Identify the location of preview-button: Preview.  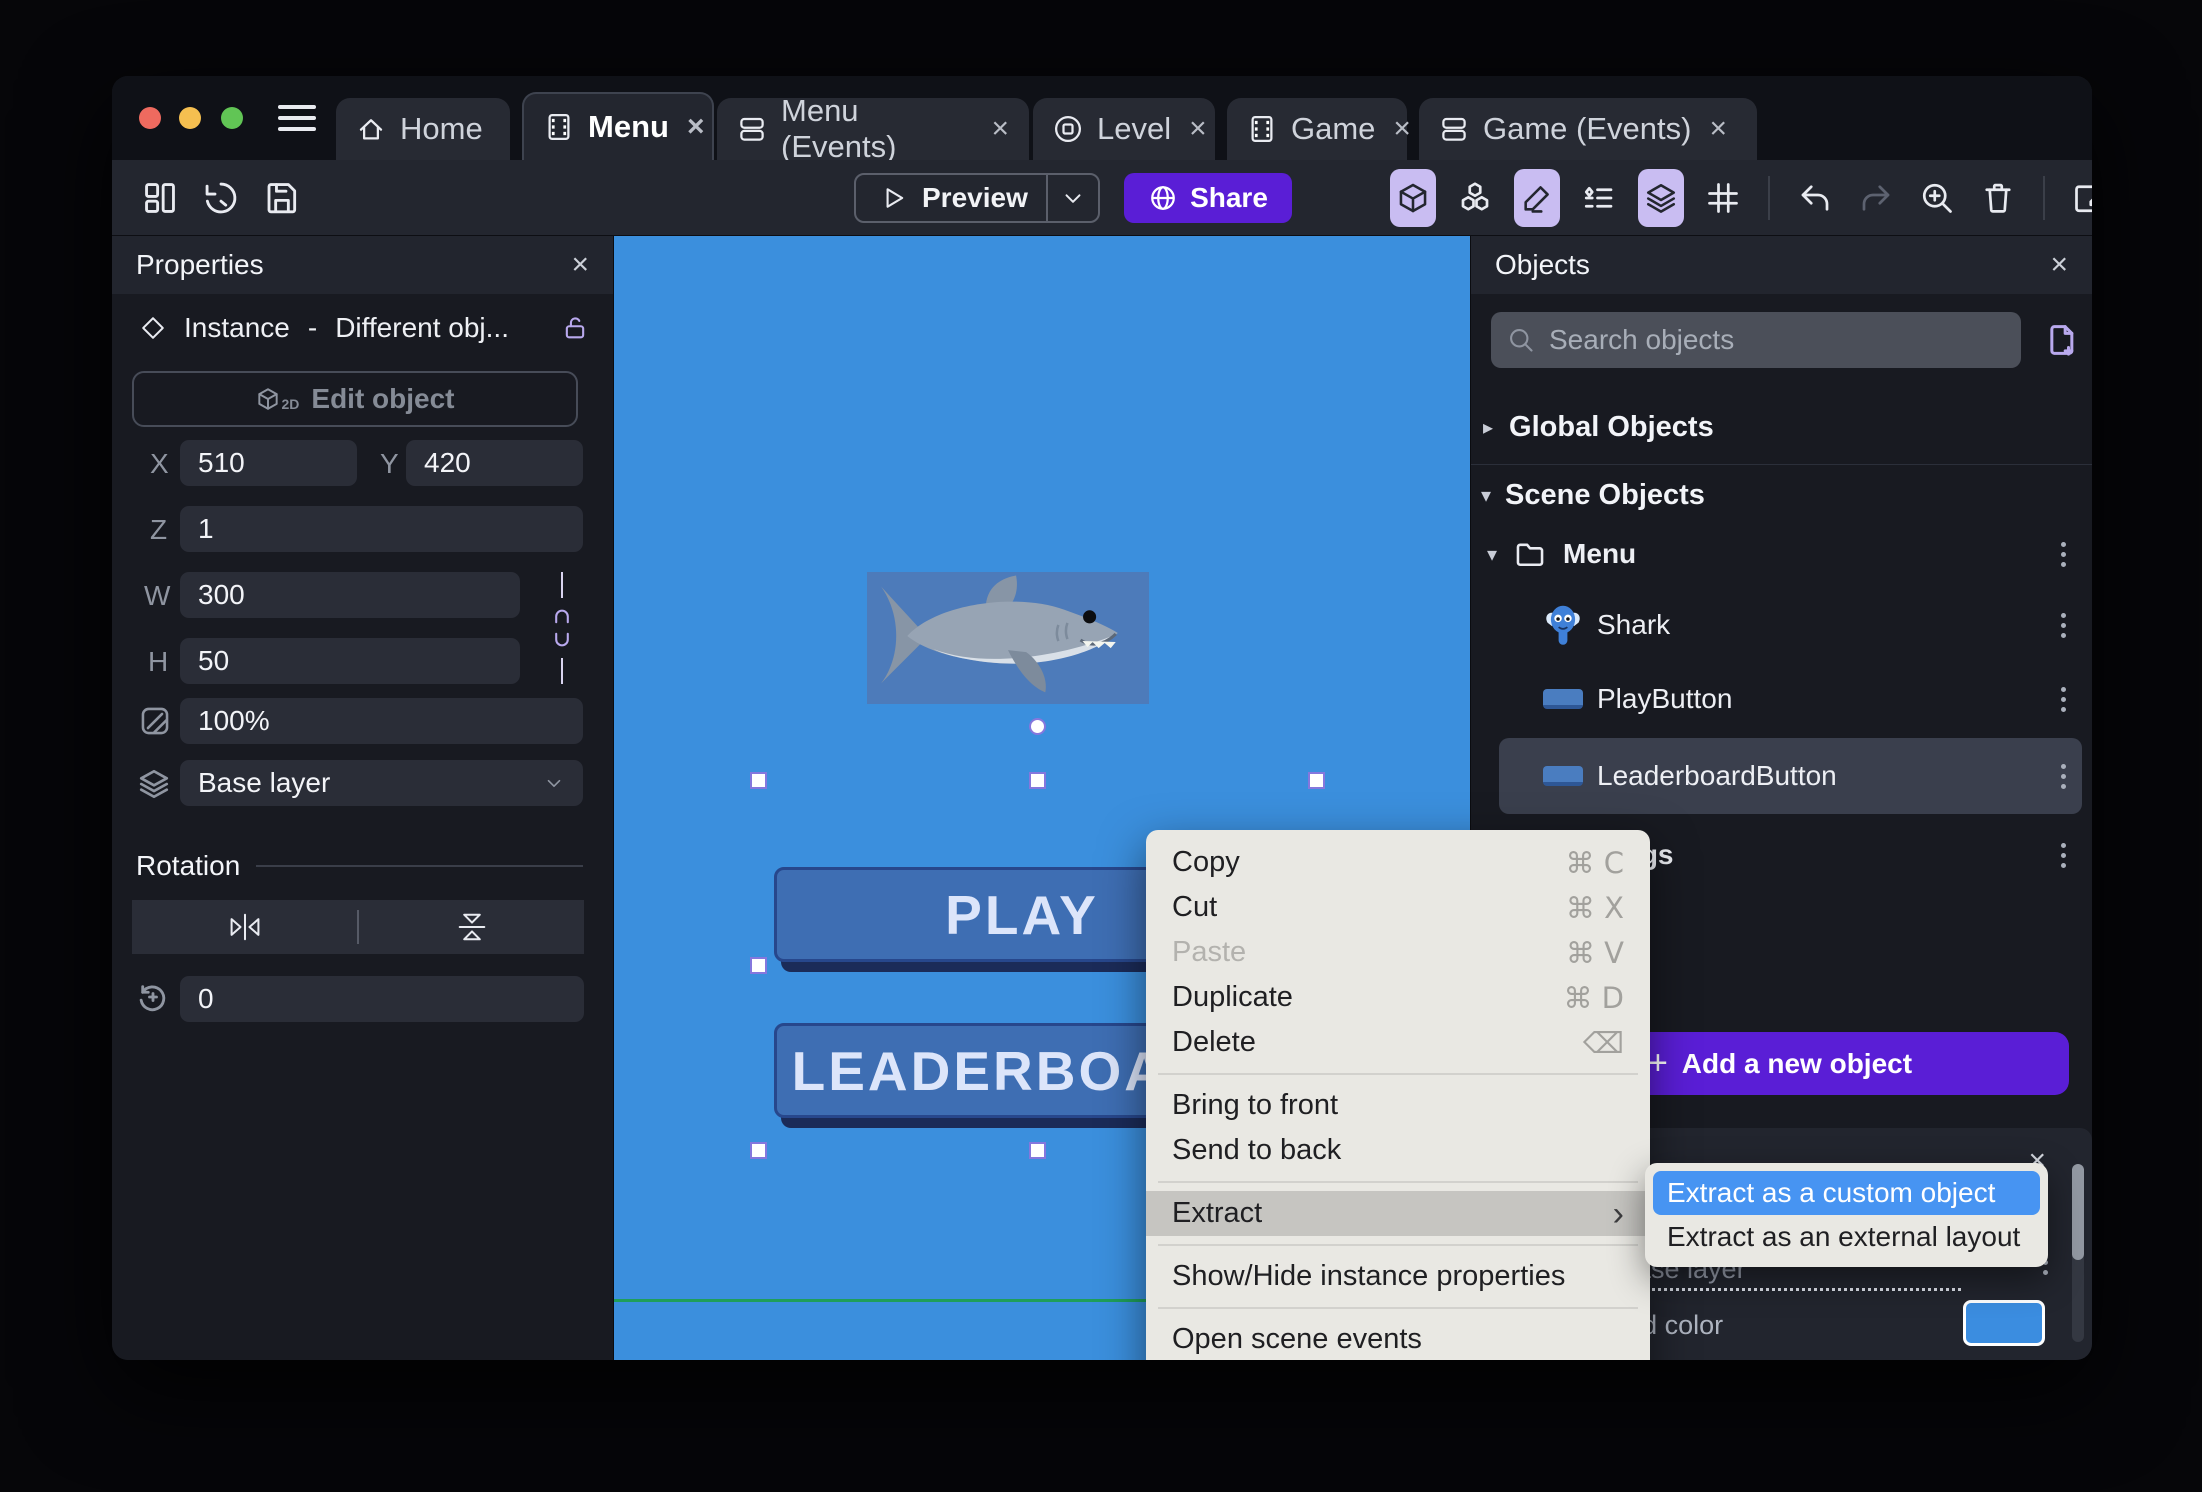
(977, 198).